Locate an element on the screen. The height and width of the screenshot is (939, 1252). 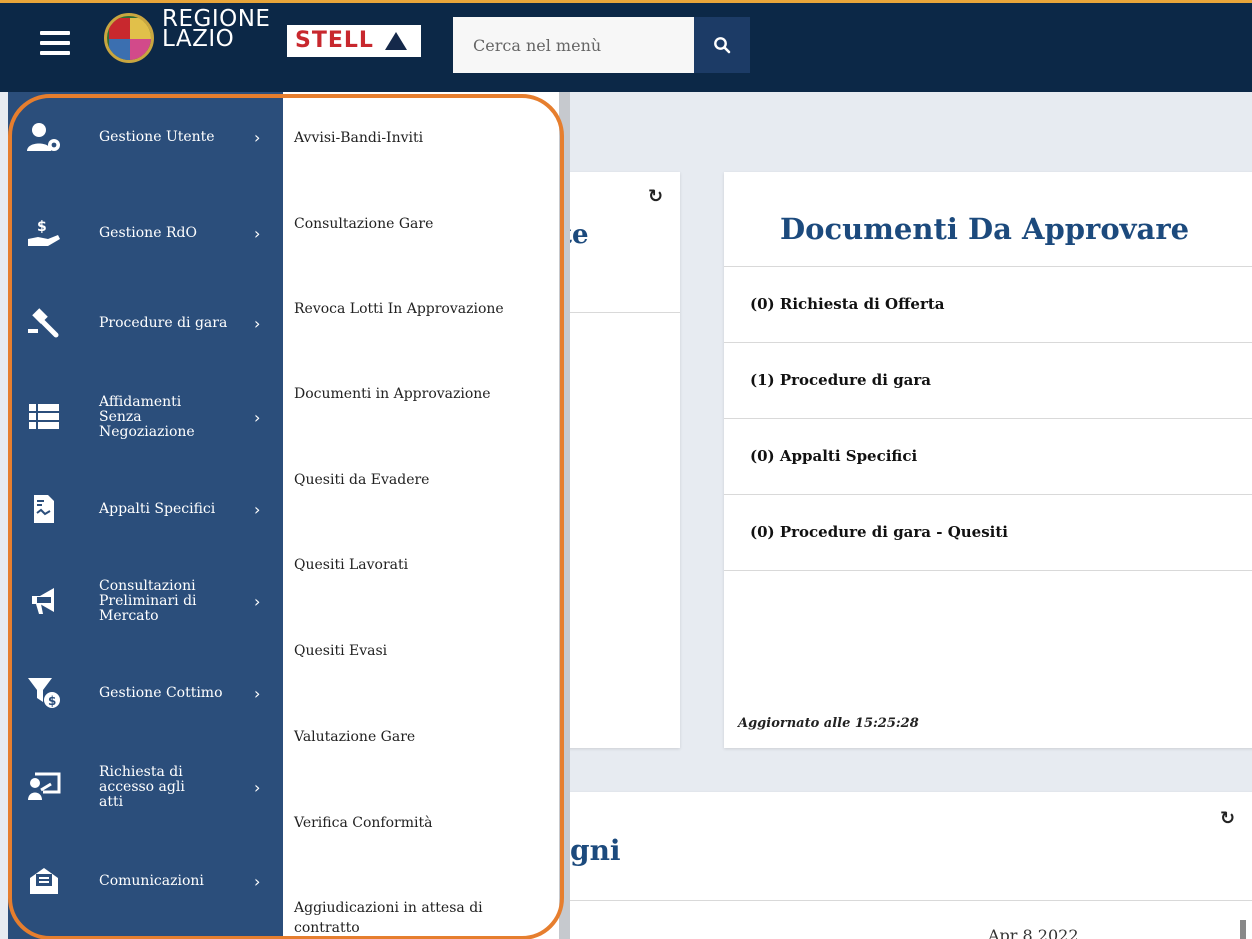
sidebar-item-label: Gestione Cottimo is located at coordinates (161, 692).